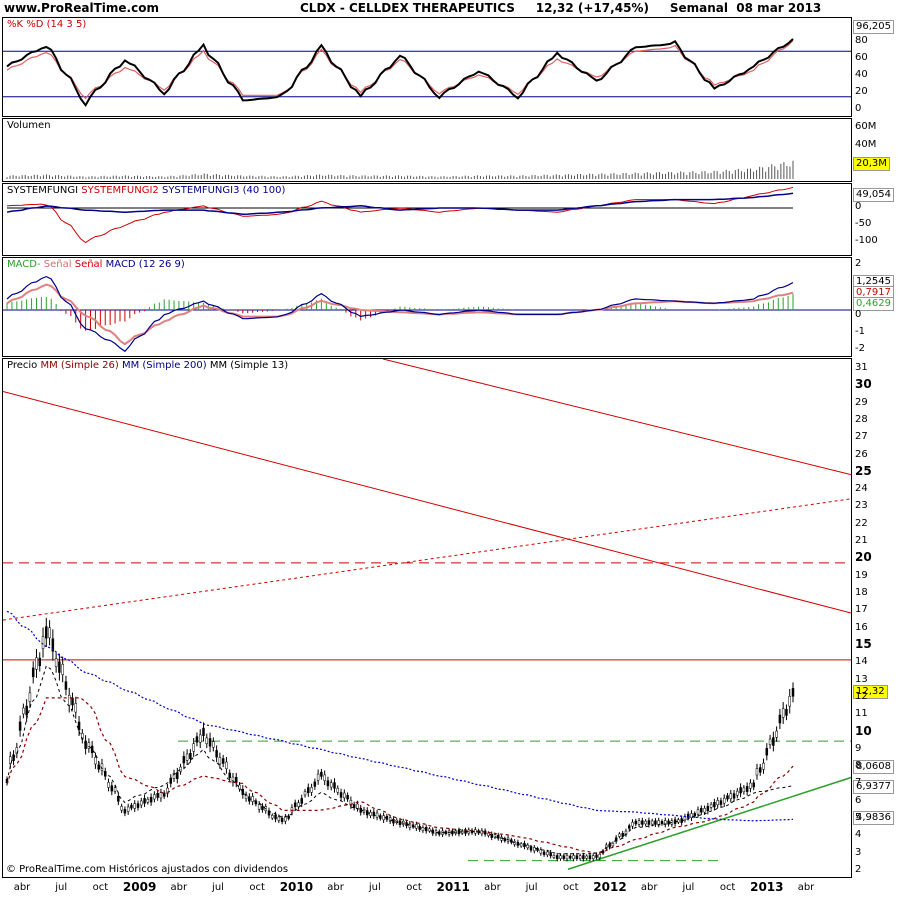  I want to click on fungi-scale: 49,054 0 -50 -100, so click(875, 218).